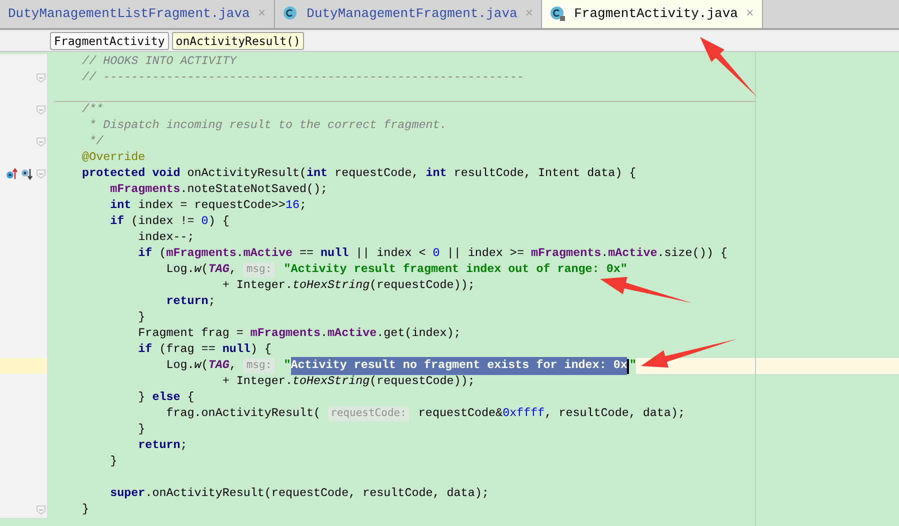 This screenshot has width=899, height=526. Describe the element at coordinates (307, 253) in the screenshot. I see `code-token: ==` at that location.